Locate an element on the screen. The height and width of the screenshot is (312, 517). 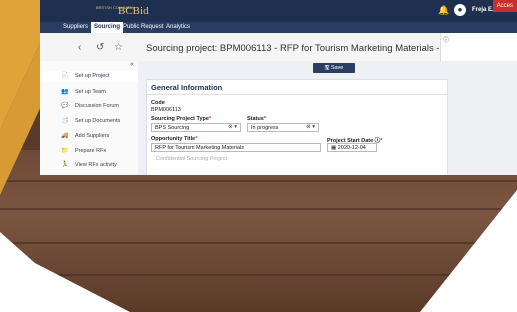
nav-analytics: Analytics is located at coordinates (178, 27).